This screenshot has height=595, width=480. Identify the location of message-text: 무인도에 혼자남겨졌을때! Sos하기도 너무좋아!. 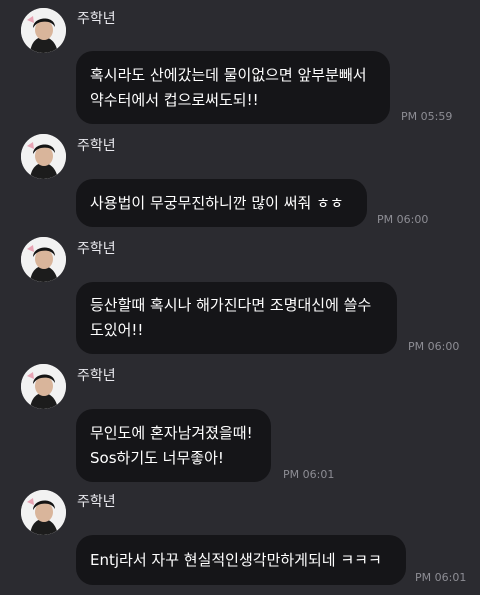
(171, 445).